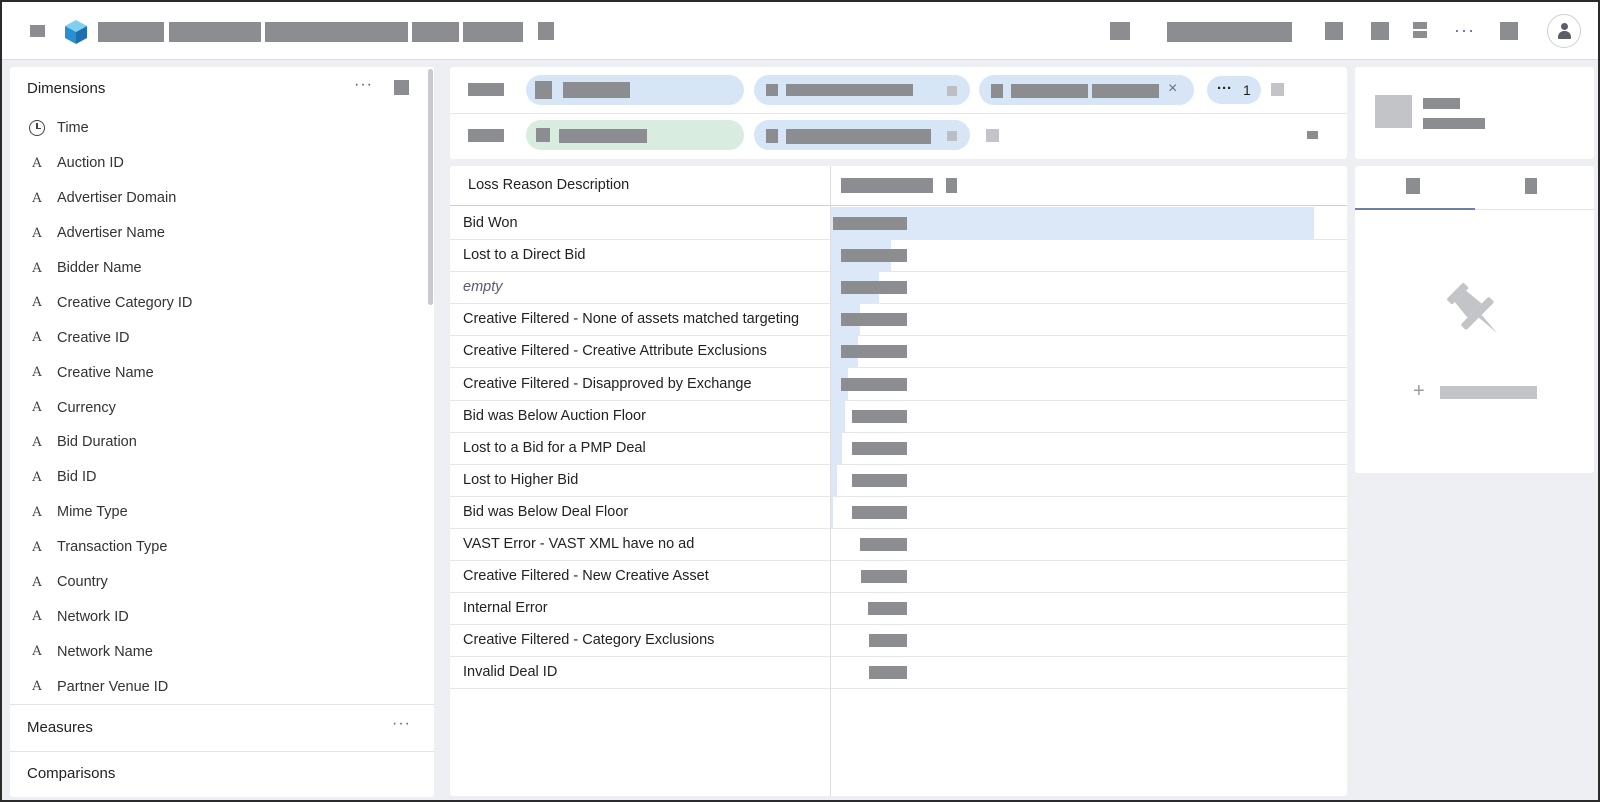  Describe the element at coordinates (951, 185) in the screenshot. I see `sort-icon` at that location.